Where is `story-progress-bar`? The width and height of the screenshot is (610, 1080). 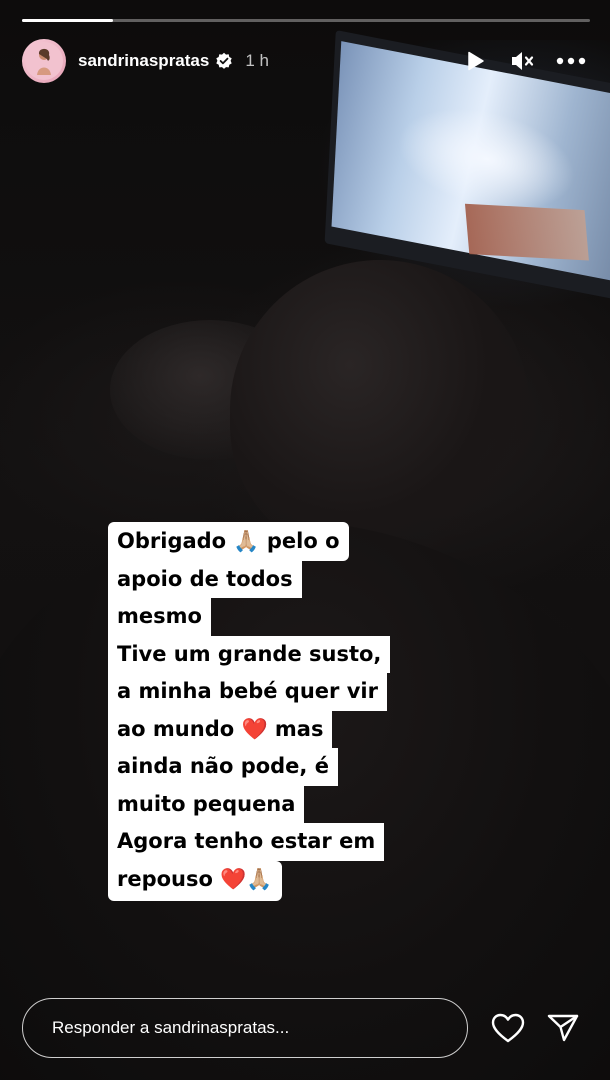 story-progress-bar is located at coordinates (306, 20).